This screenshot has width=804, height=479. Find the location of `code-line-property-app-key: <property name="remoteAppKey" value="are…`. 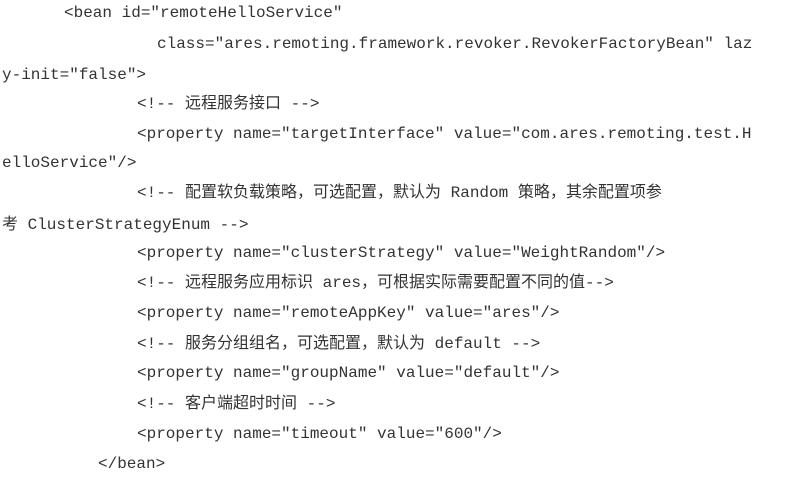

code-line-property-app-key: <property name="remoteAppKey" value="are… is located at coordinates (348, 313).